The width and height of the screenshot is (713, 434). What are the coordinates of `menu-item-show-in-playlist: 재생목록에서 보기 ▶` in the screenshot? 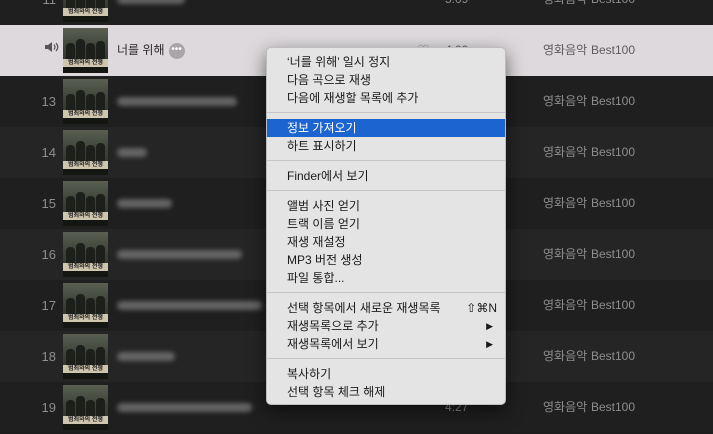 It's located at (386, 344).